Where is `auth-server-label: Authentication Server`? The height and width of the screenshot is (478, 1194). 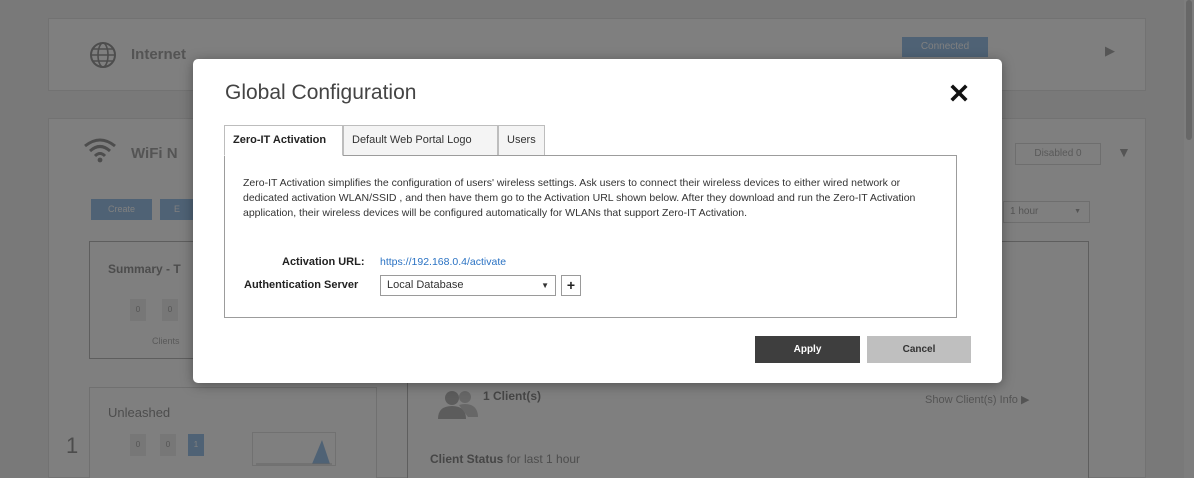 auth-server-label: Authentication Server is located at coordinates (301, 285).